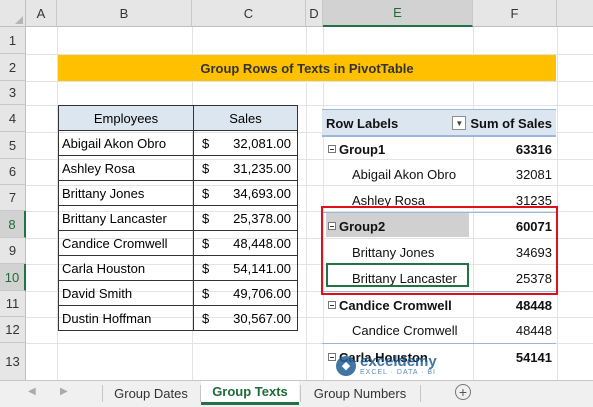  Describe the element at coordinates (13, 145) in the screenshot. I see `row-header-5: 5` at that location.